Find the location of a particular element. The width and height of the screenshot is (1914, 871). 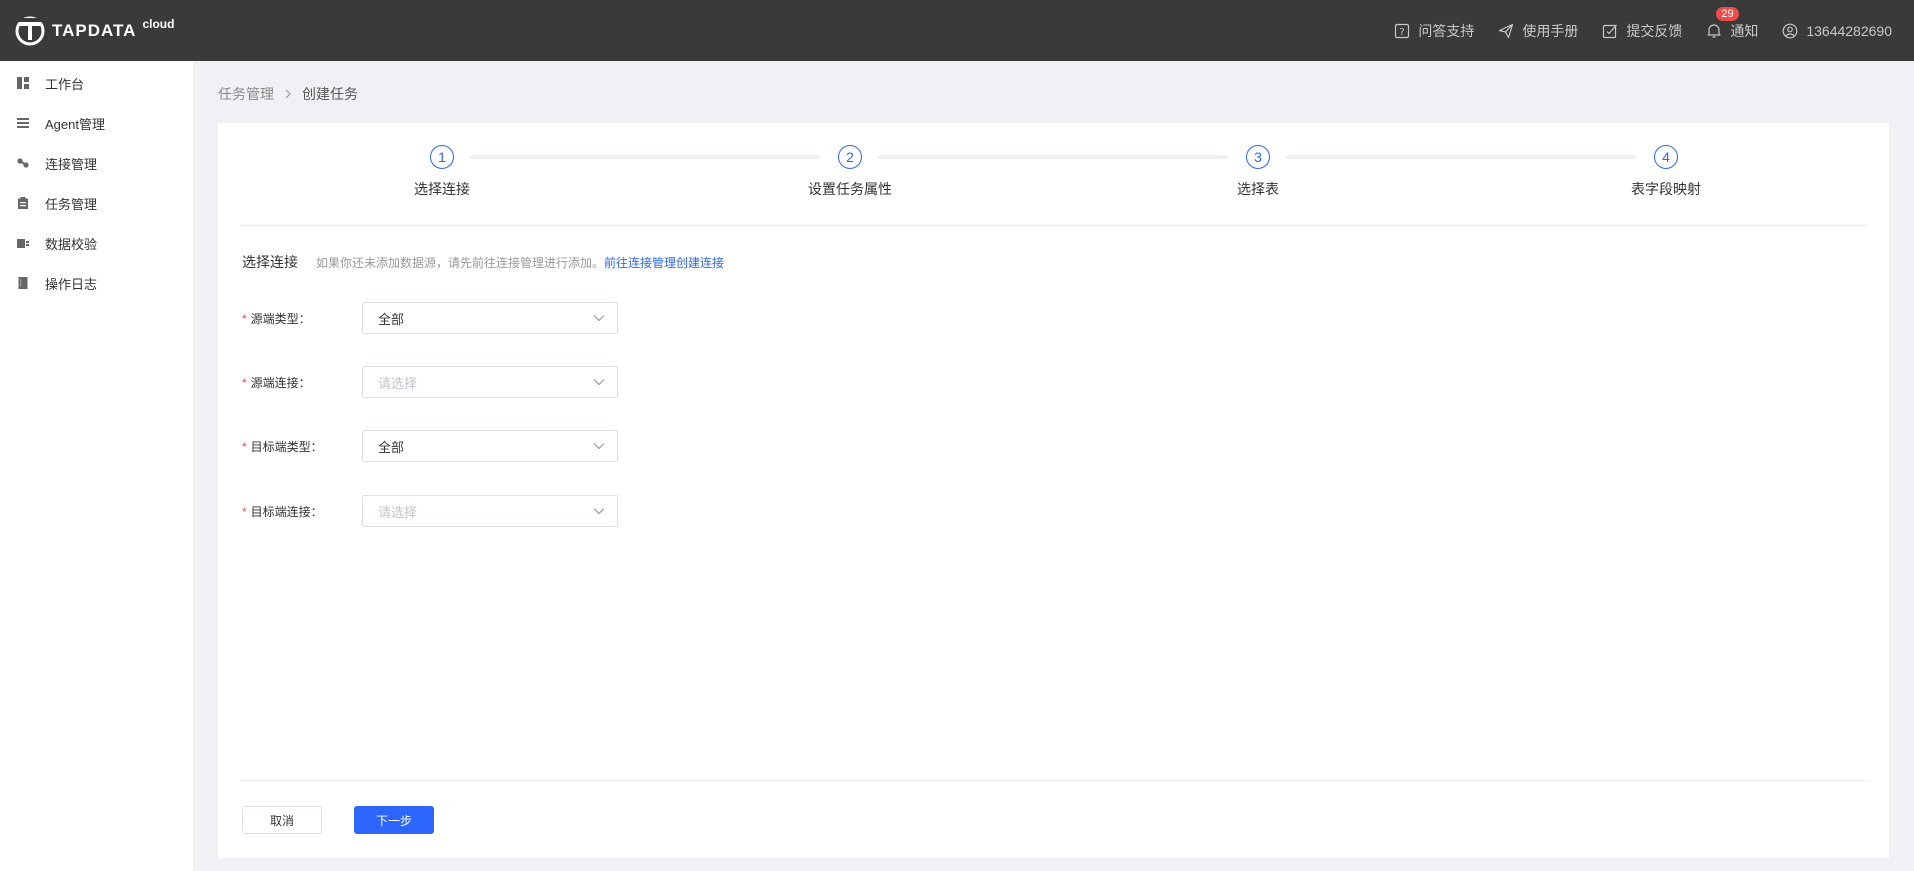

sidebar-item-label: 数据校验 is located at coordinates (71, 244).